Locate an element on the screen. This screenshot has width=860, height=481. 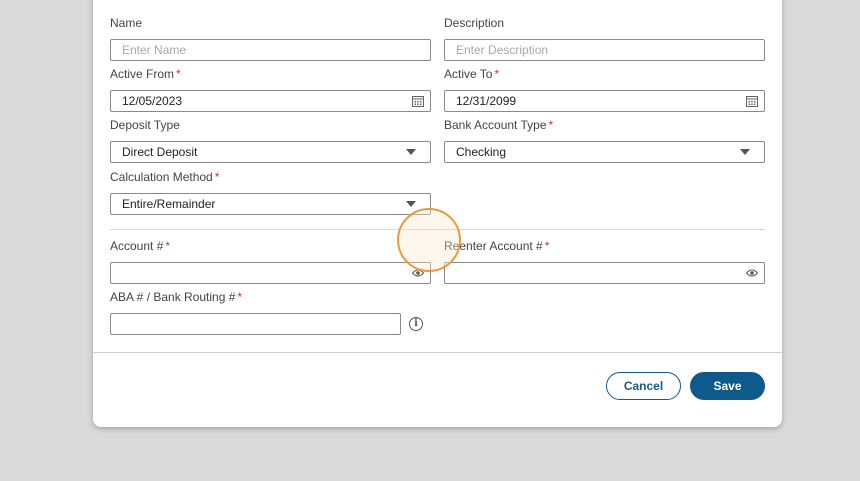
aba-routing-field-group: ABA # / Bank Routing # * i is located at coordinates (270, 312).